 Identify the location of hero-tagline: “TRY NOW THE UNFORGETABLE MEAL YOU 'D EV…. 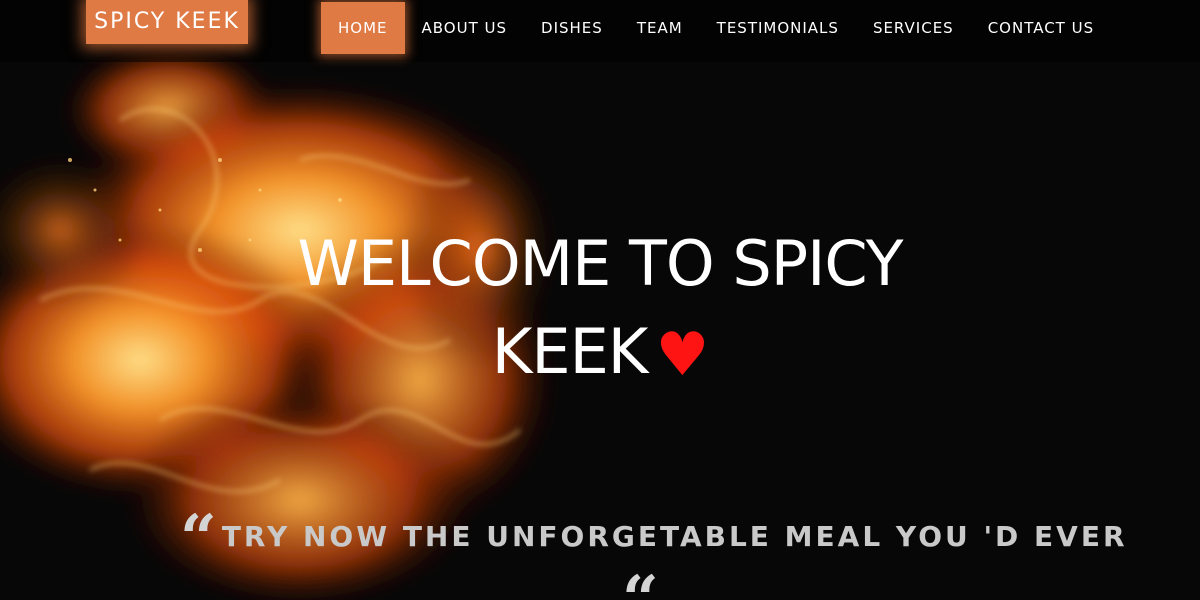
(652, 538).